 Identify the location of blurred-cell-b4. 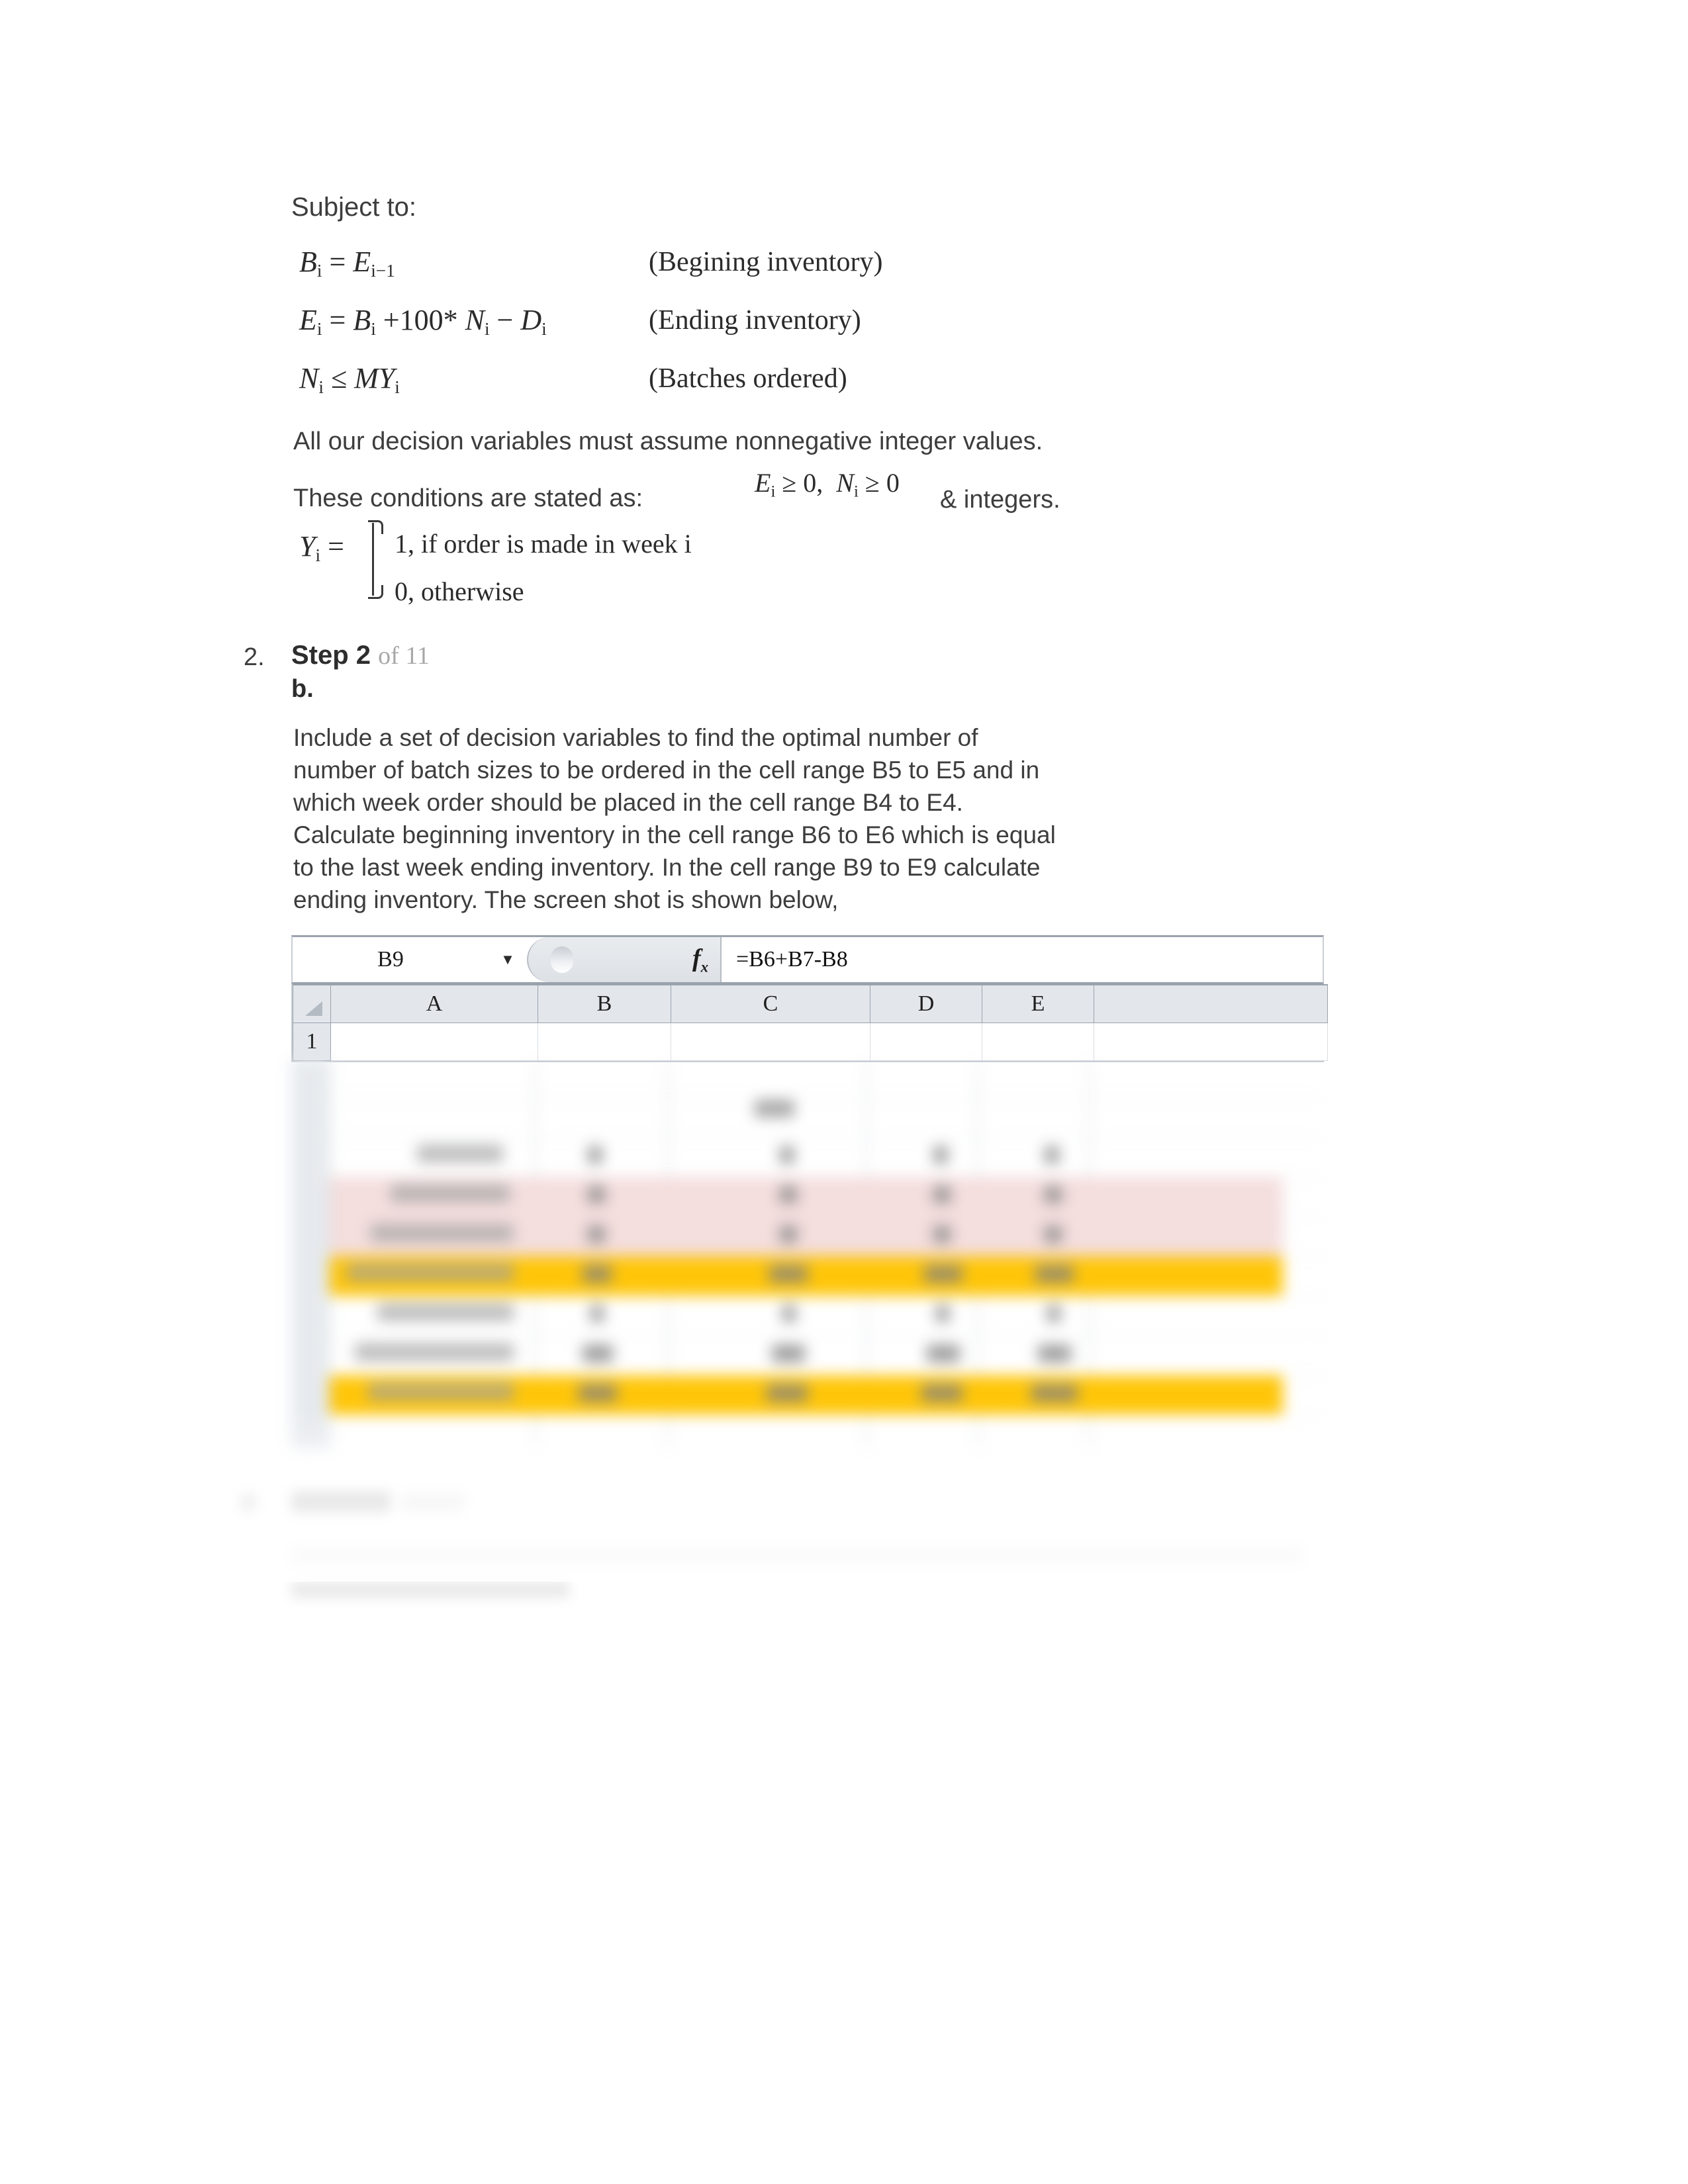
(596, 1194).